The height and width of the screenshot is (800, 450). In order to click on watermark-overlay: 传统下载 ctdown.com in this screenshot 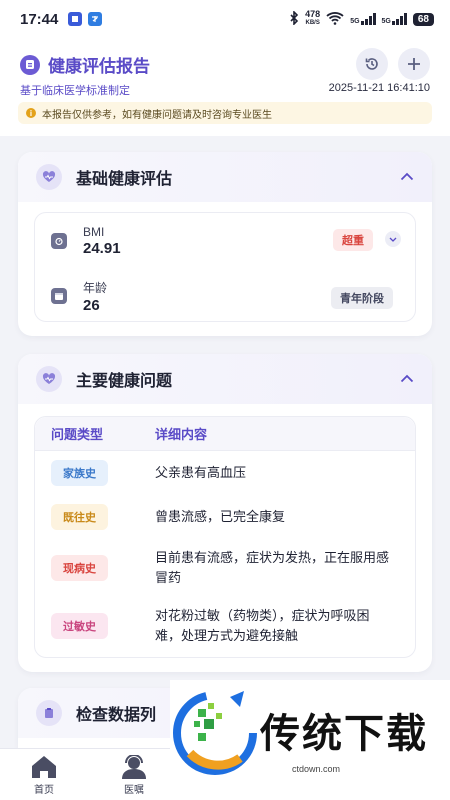, I will do `click(310, 730)`.